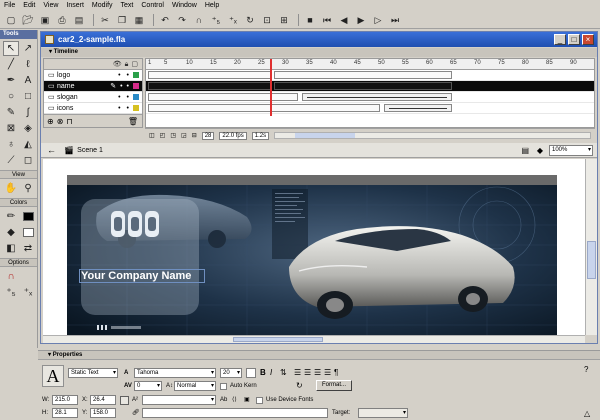  Describe the element at coordinates (60, 121) in the screenshot. I see `add-guide-layer-icon: ⊗` at that location.